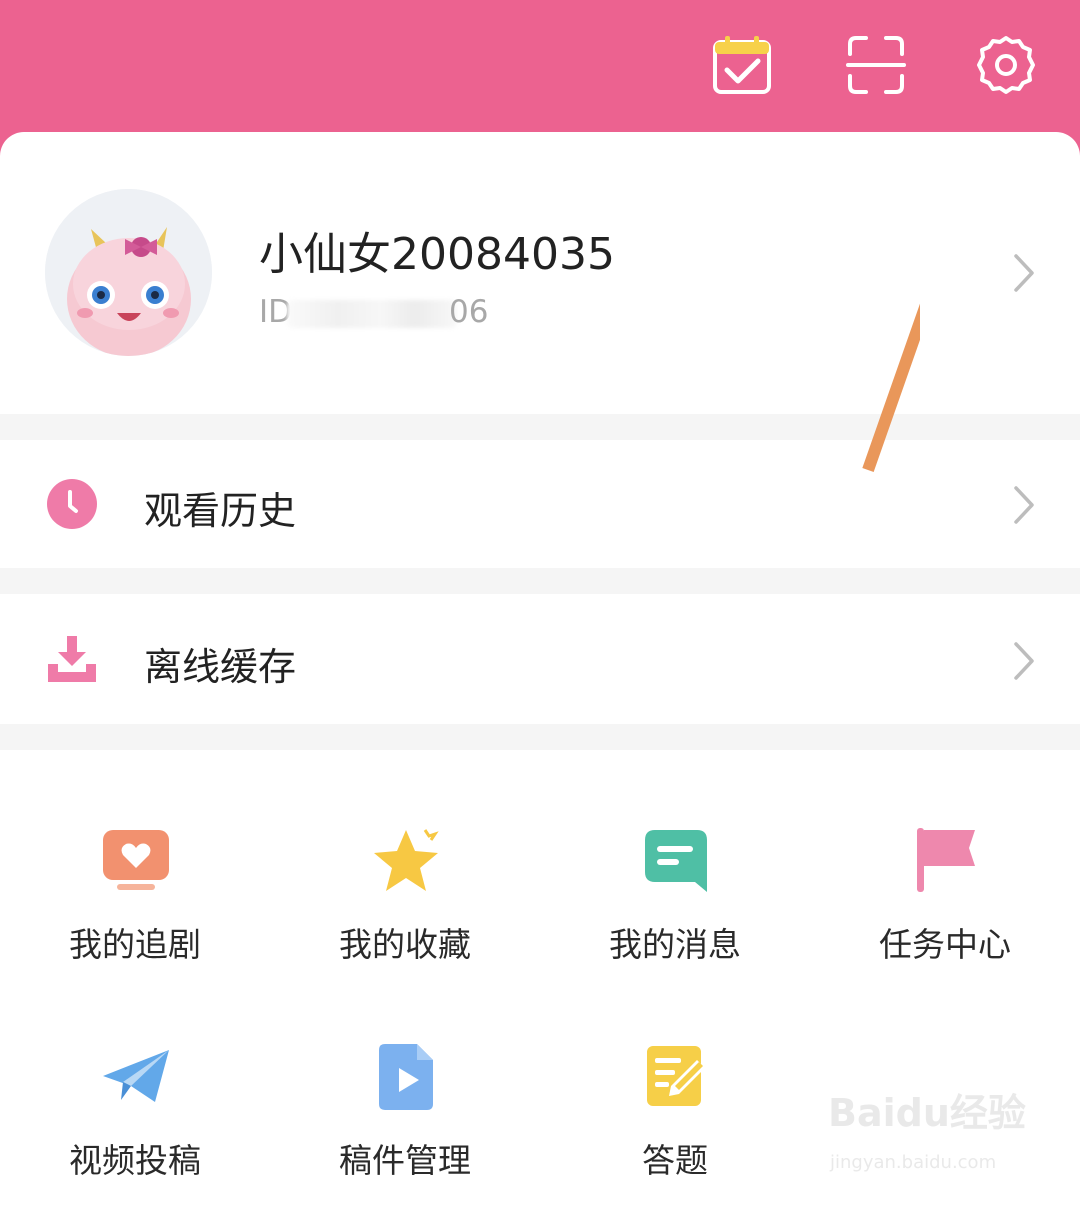 This screenshot has width=1080, height=1222. I want to click on offline-cache-label: 离线缓存, so click(220, 667).